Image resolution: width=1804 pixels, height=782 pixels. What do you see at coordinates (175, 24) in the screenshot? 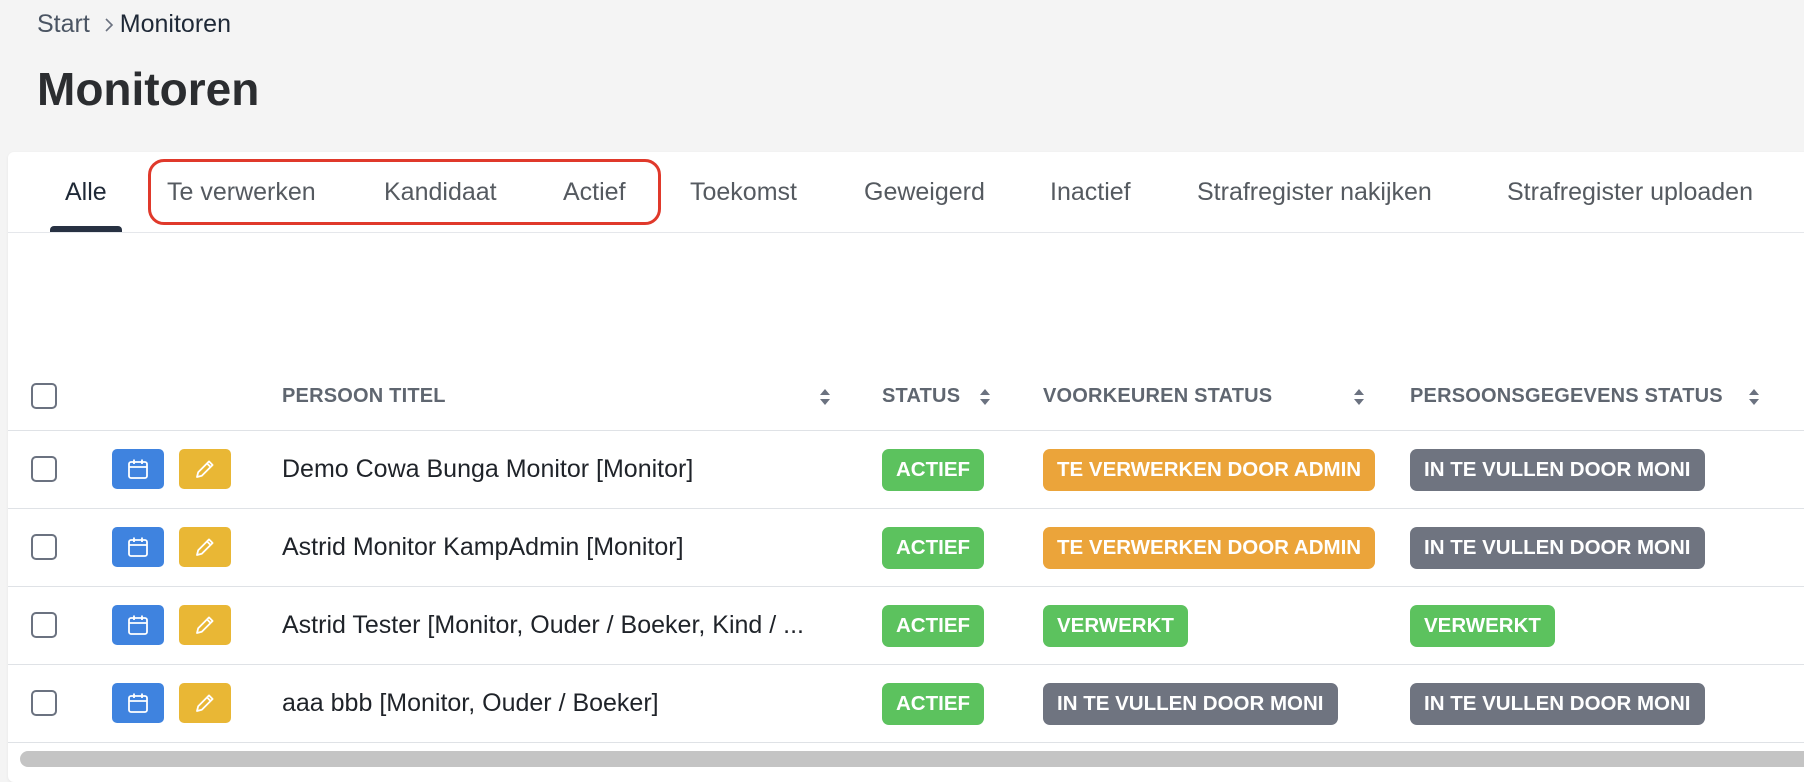
I see `breadcrumb-current: Monitoren` at bounding box center [175, 24].